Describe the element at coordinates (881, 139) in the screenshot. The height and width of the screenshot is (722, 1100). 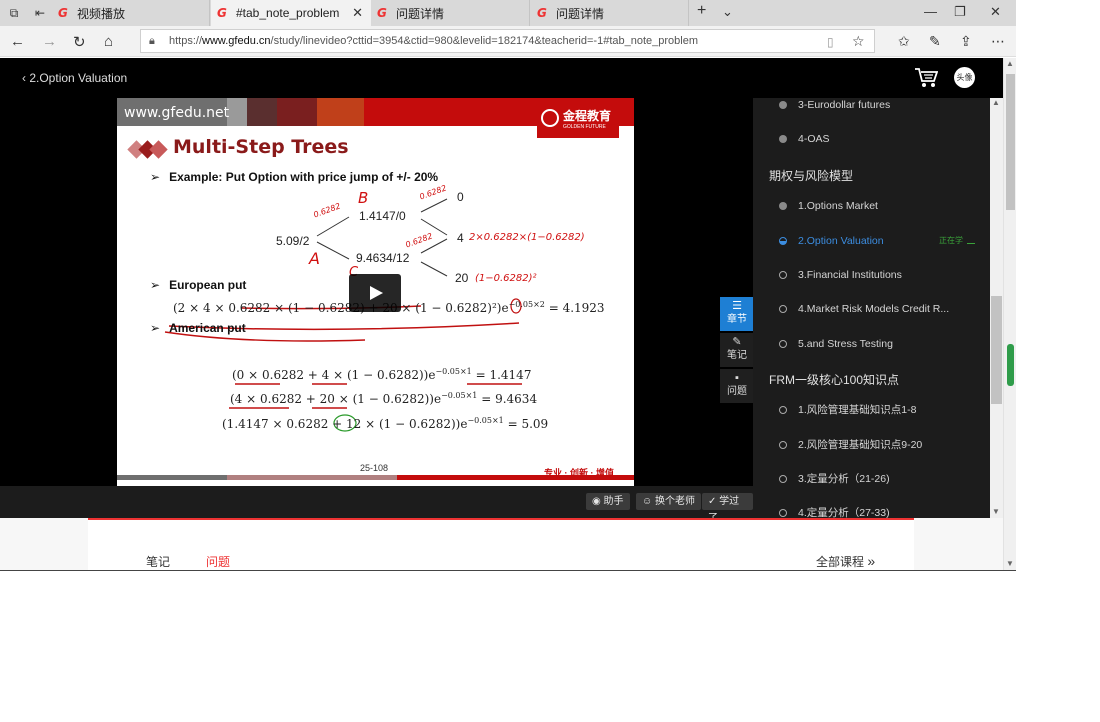
I see `chapter-item: 4-OAS` at that location.